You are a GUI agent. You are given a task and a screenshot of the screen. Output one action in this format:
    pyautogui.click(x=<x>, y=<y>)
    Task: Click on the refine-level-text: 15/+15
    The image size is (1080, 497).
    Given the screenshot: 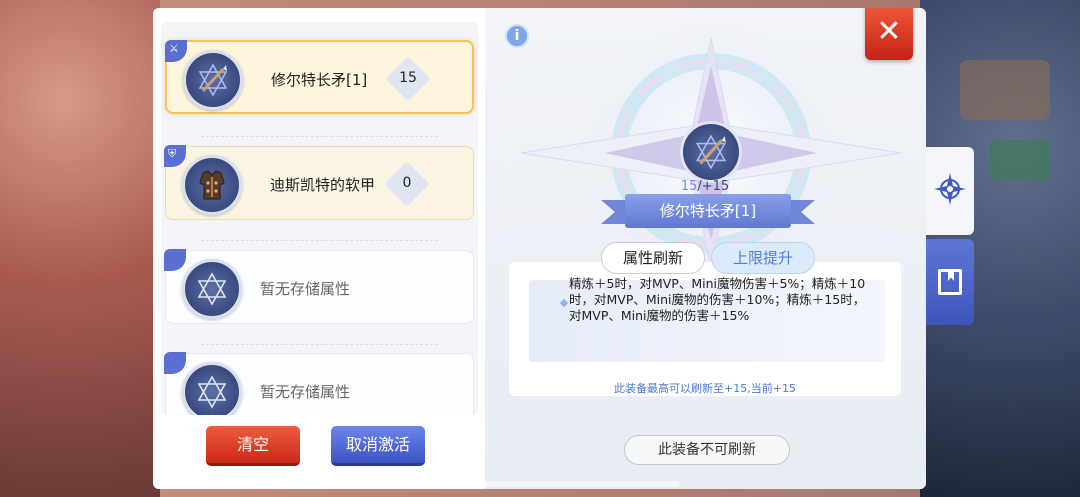 What is the action you would take?
    pyautogui.click(x=705, y=186)
    